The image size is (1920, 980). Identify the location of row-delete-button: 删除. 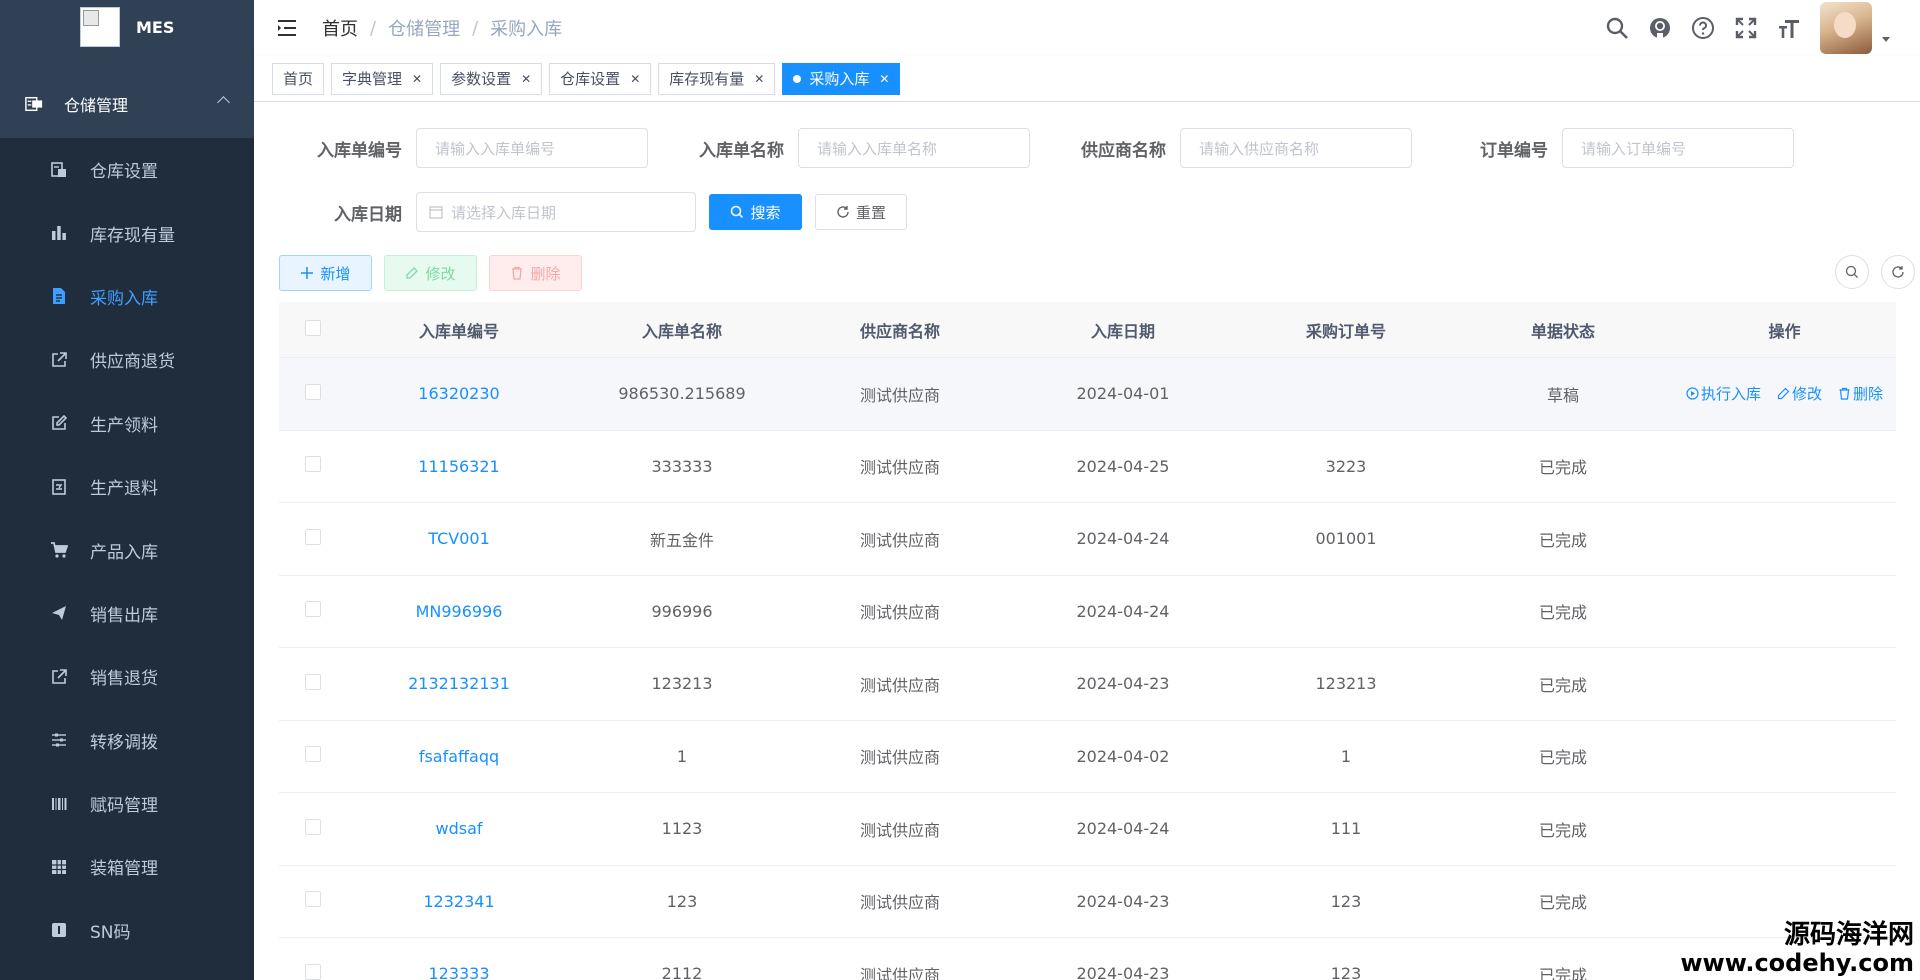
(1860, 393).